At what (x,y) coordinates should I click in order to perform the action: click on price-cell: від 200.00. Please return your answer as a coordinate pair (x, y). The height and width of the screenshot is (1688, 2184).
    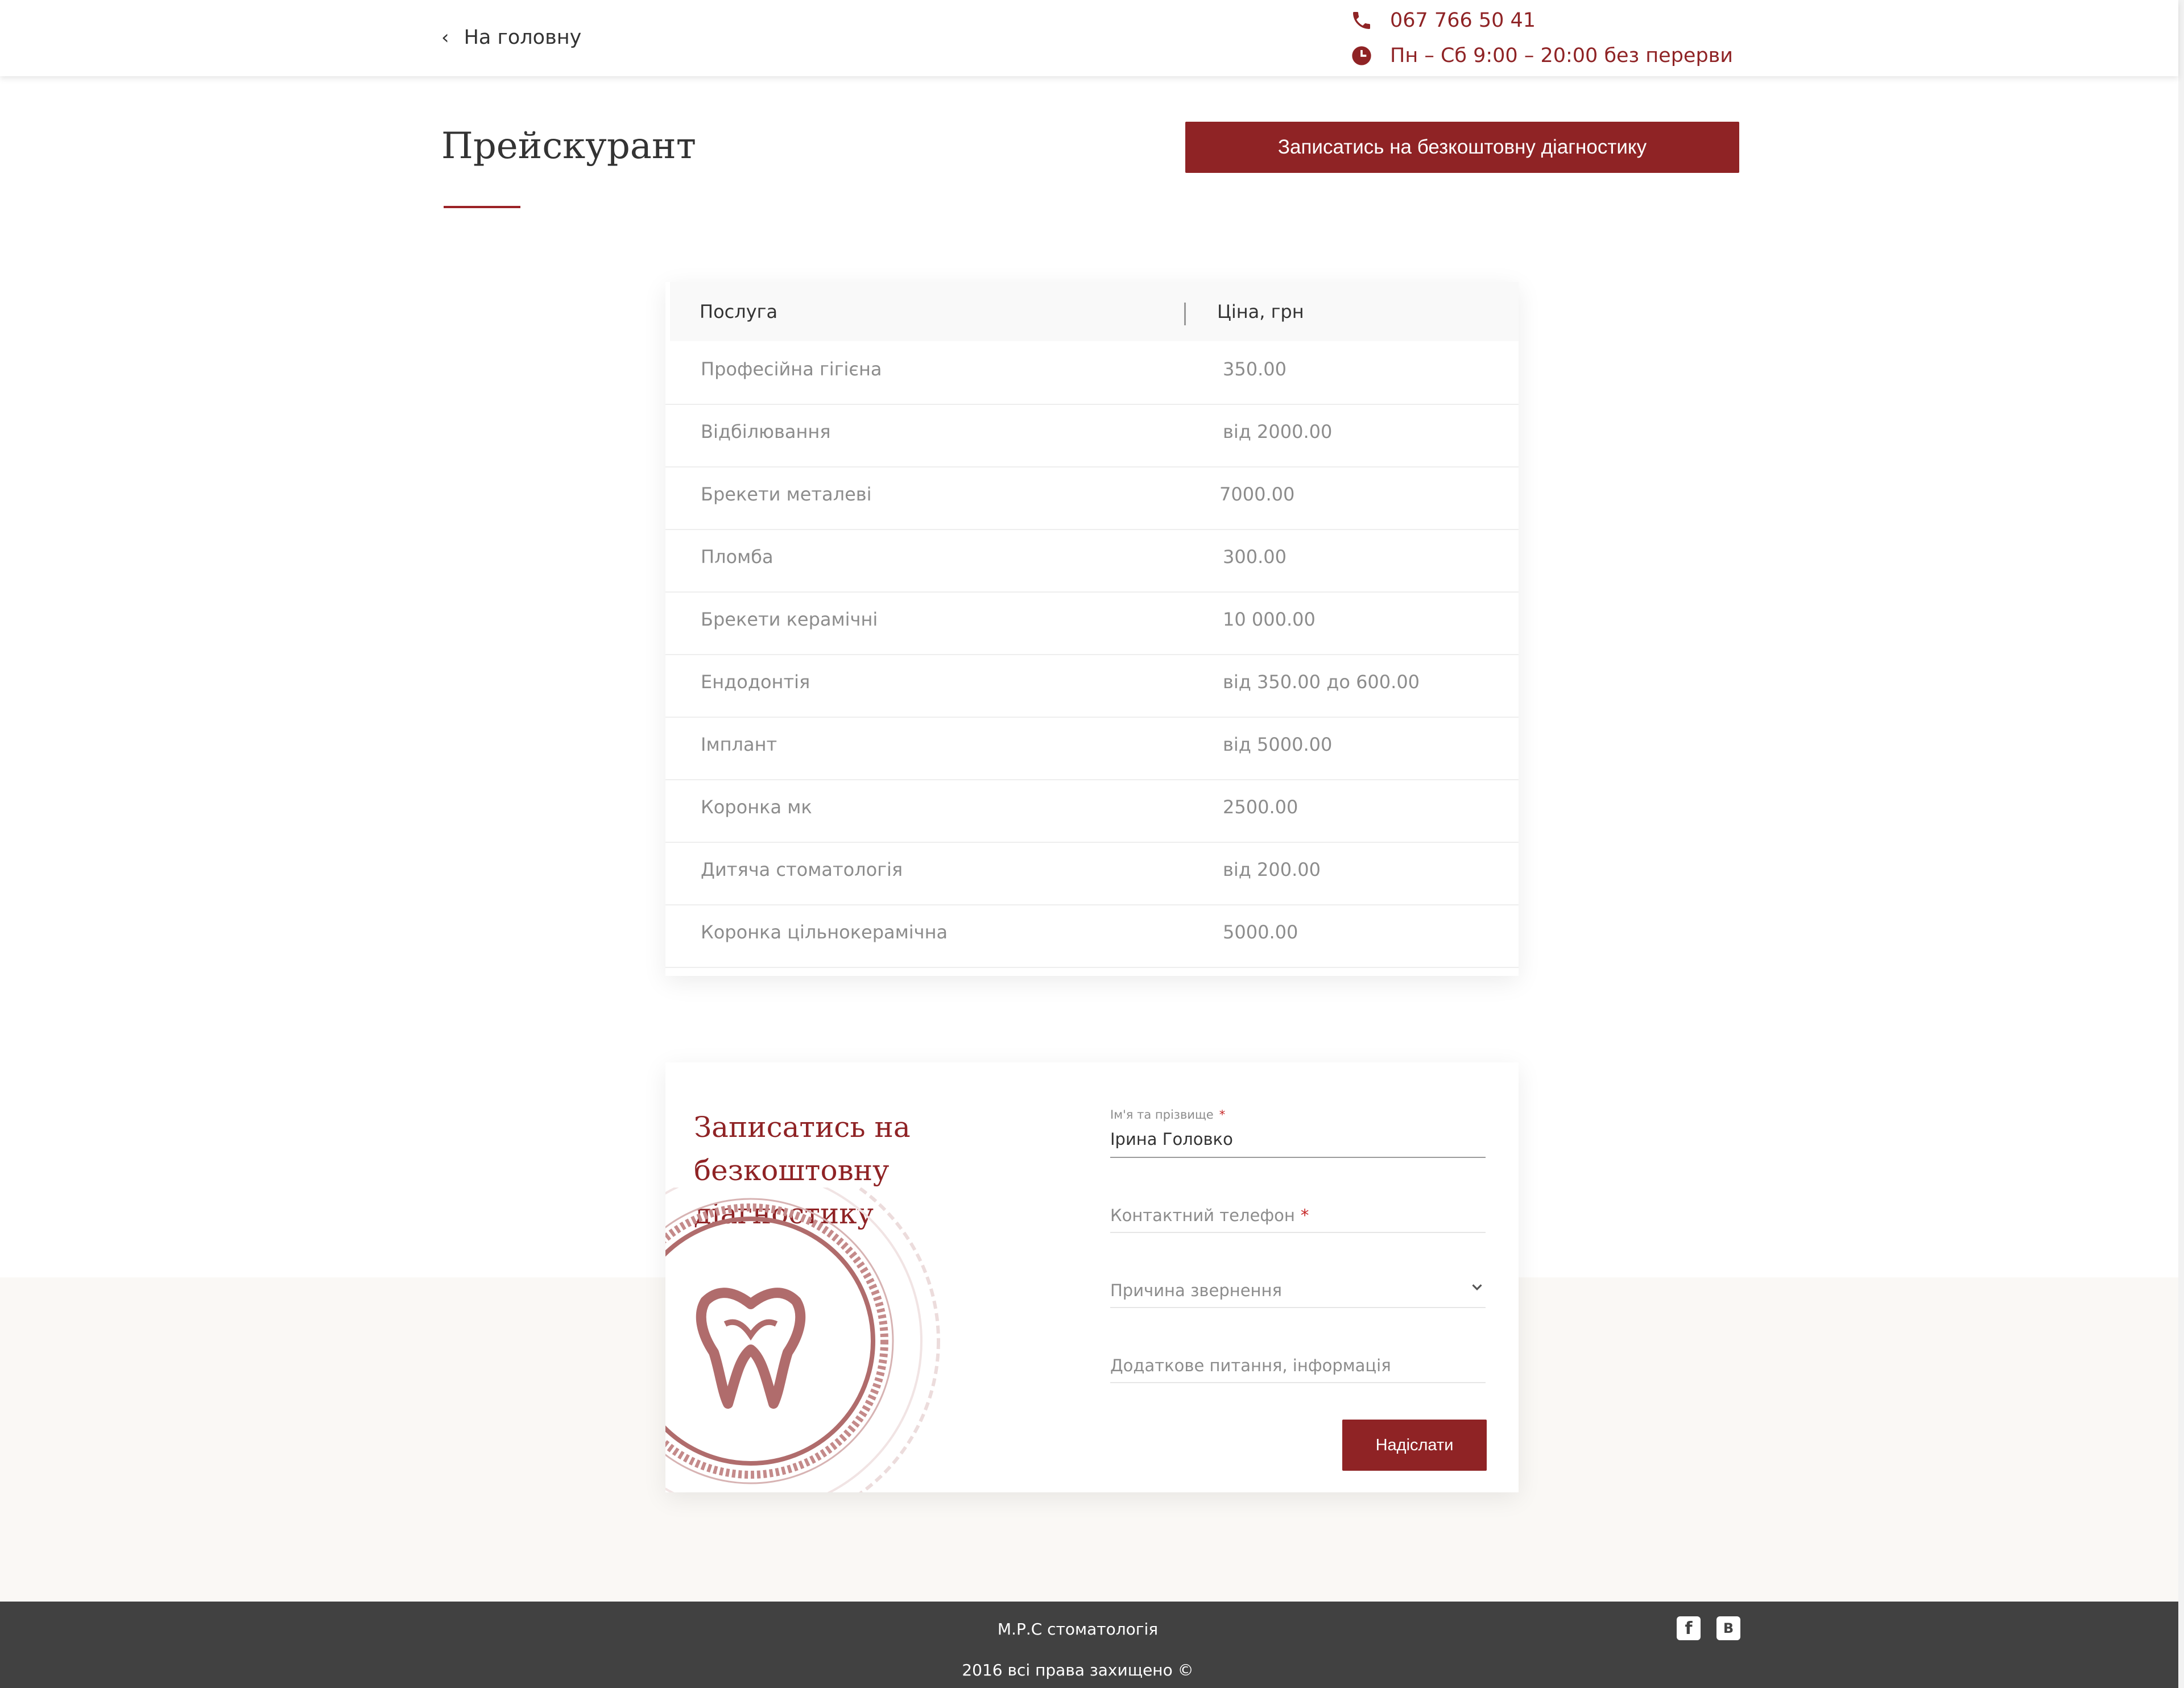
    Looking at the image, I should click on (1272, 869).